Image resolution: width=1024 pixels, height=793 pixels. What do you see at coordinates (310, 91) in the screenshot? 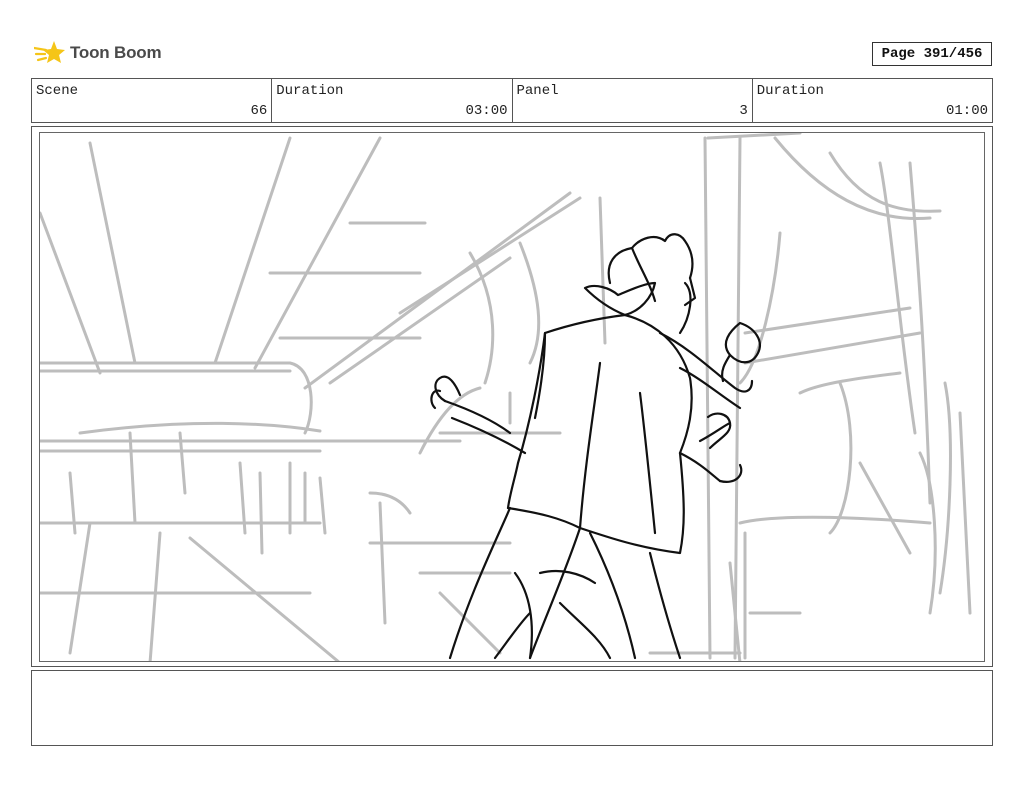
I see `scene-duration-label: Duration` at bounding box center [310, 91].